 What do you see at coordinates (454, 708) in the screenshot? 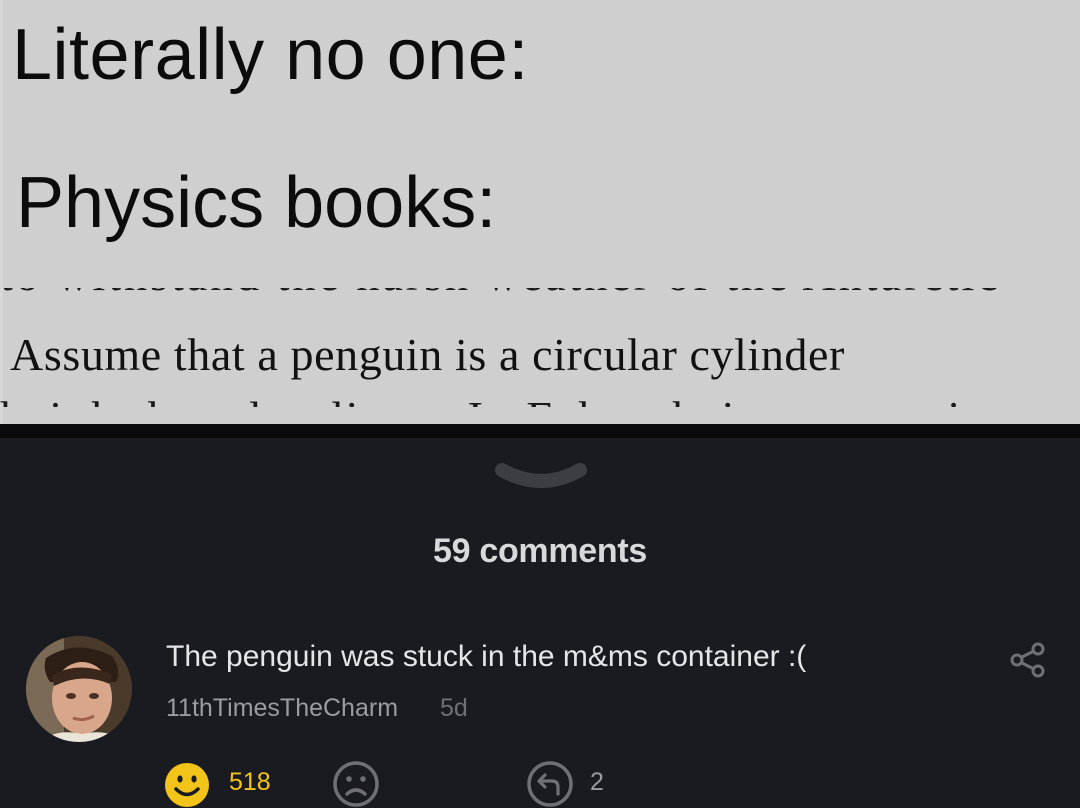
I see `comment-age: 5d` at bounding box center [454, 708].